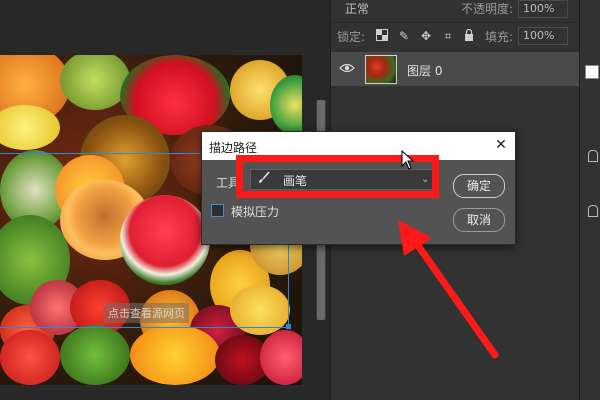 The height and width of the screenshot is (400, 600). What do you see at coordinates (424, 70) in the screenshot?
I see `layer-name: 图层 0` at bounding box center [424, 70].